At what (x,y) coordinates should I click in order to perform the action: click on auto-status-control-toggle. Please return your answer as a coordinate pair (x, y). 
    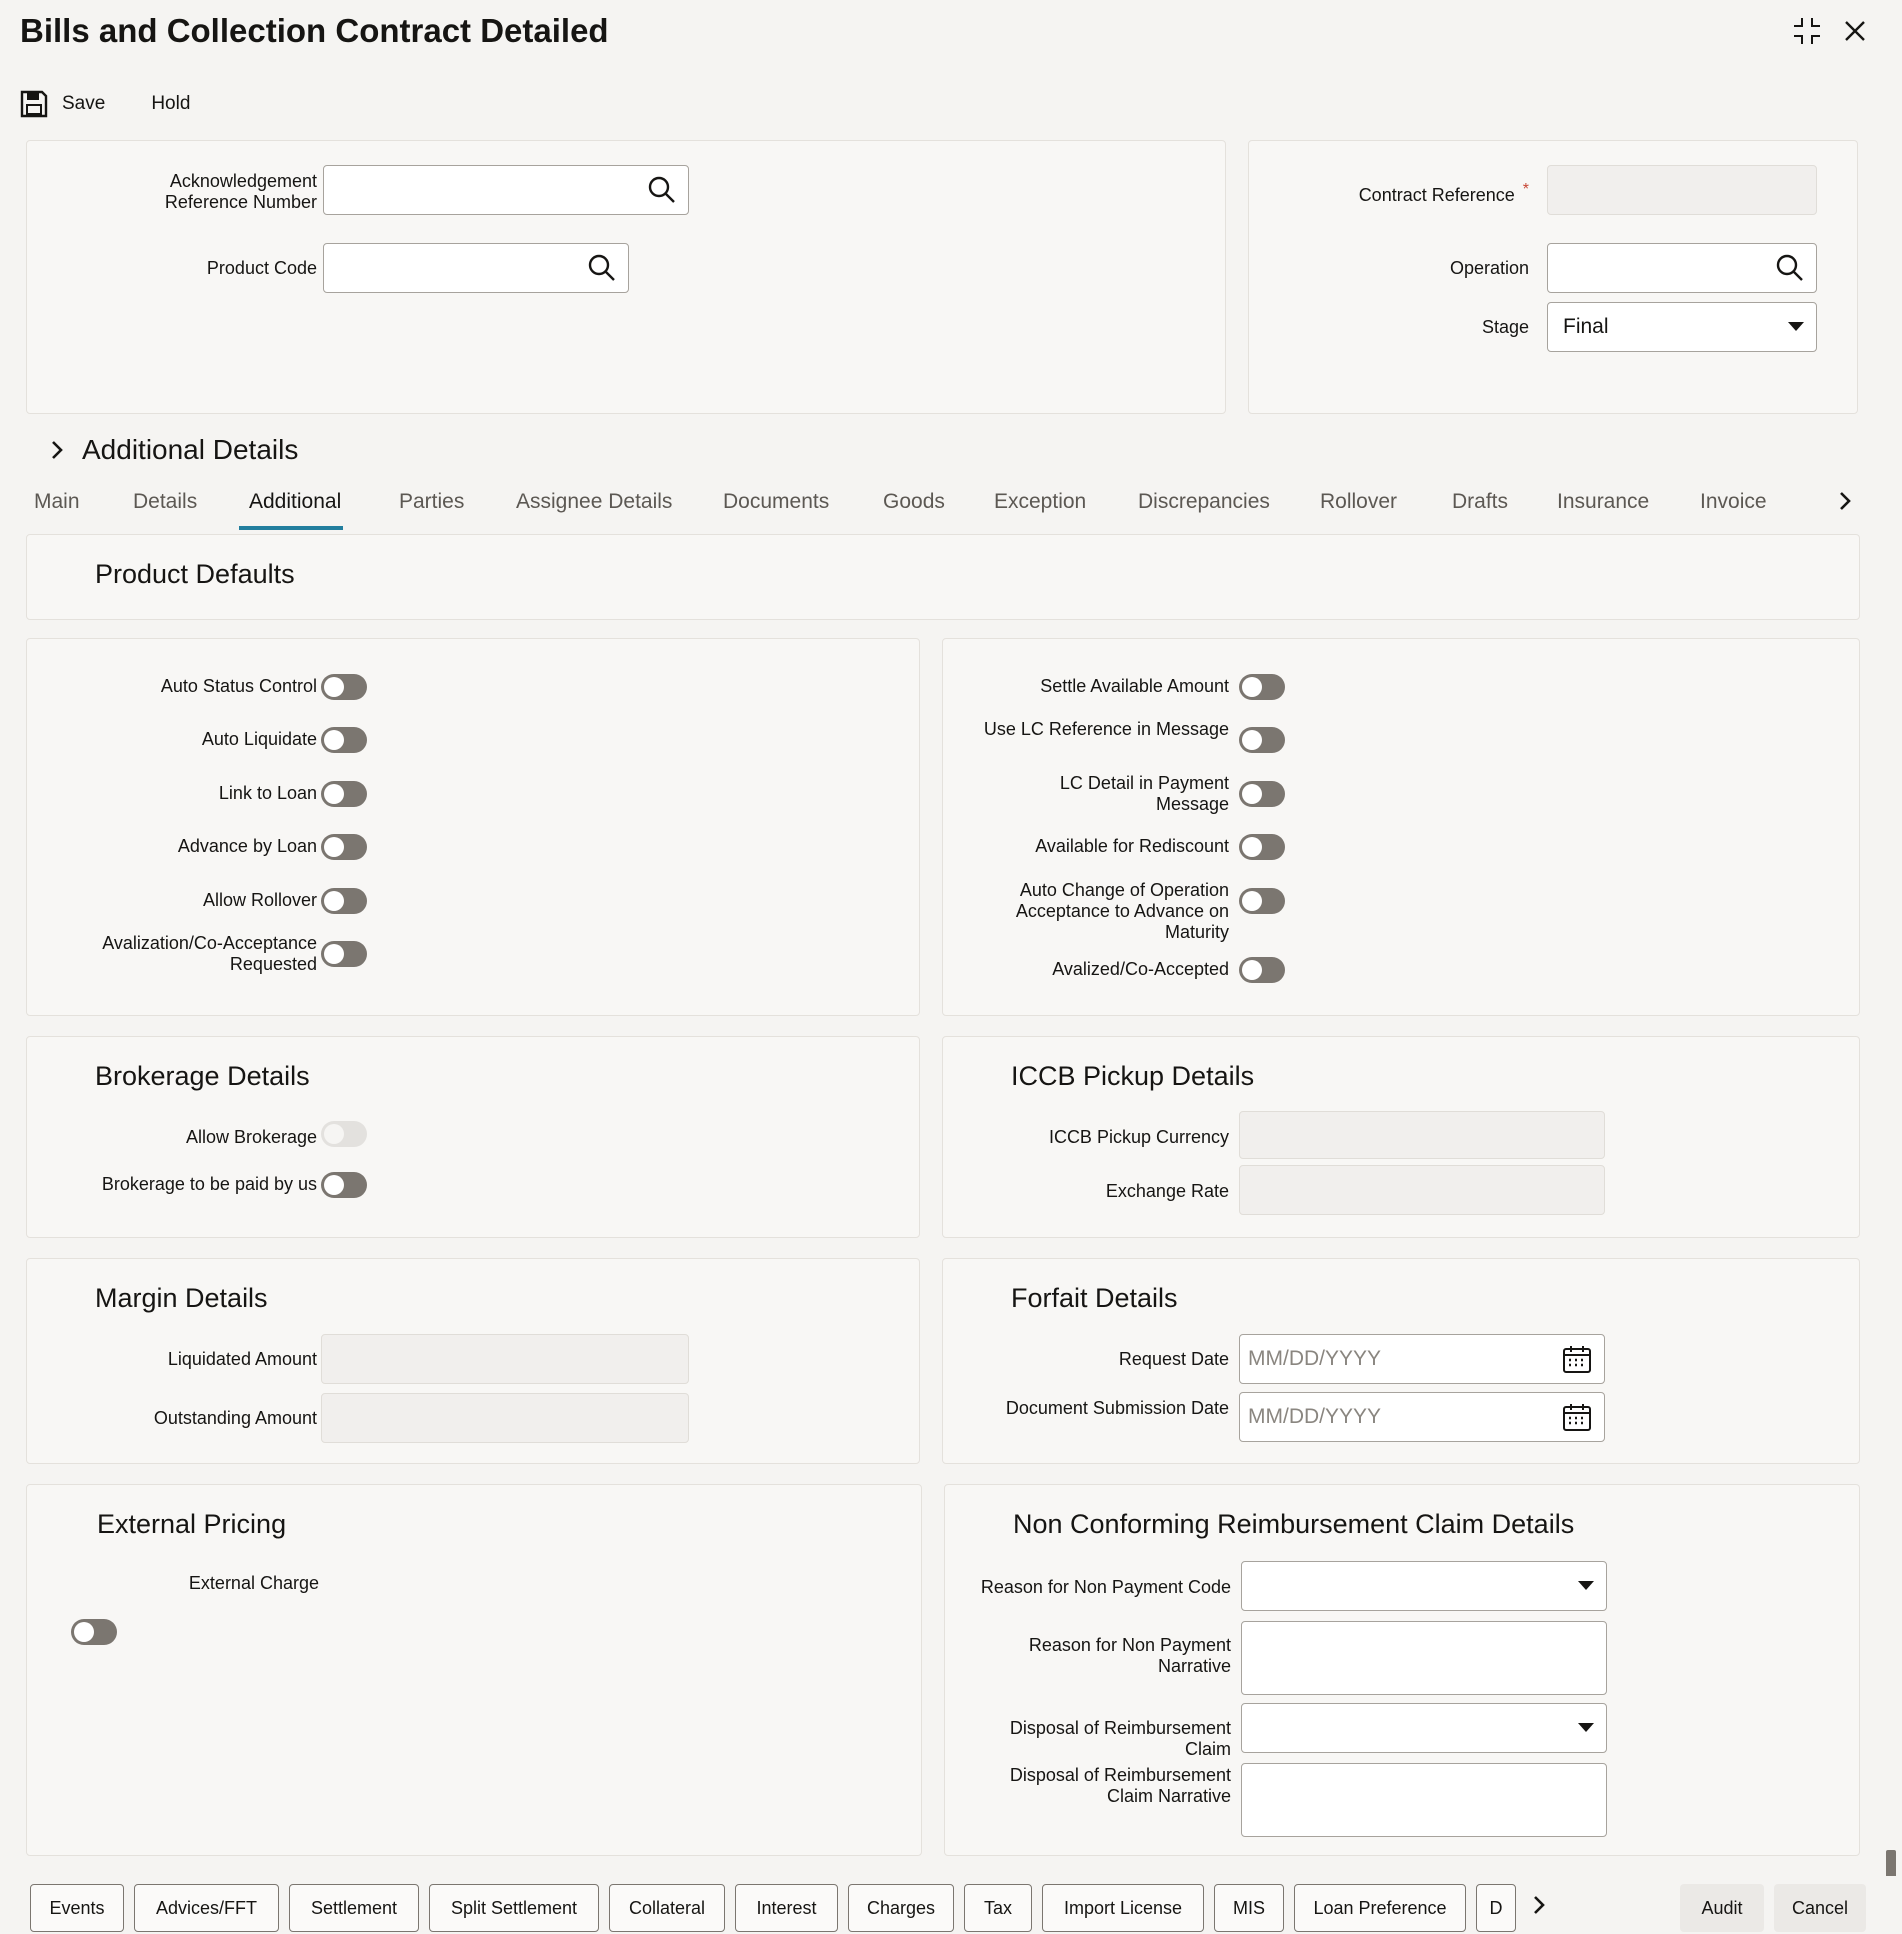
    Looking at the image, I should click on (344, 687).